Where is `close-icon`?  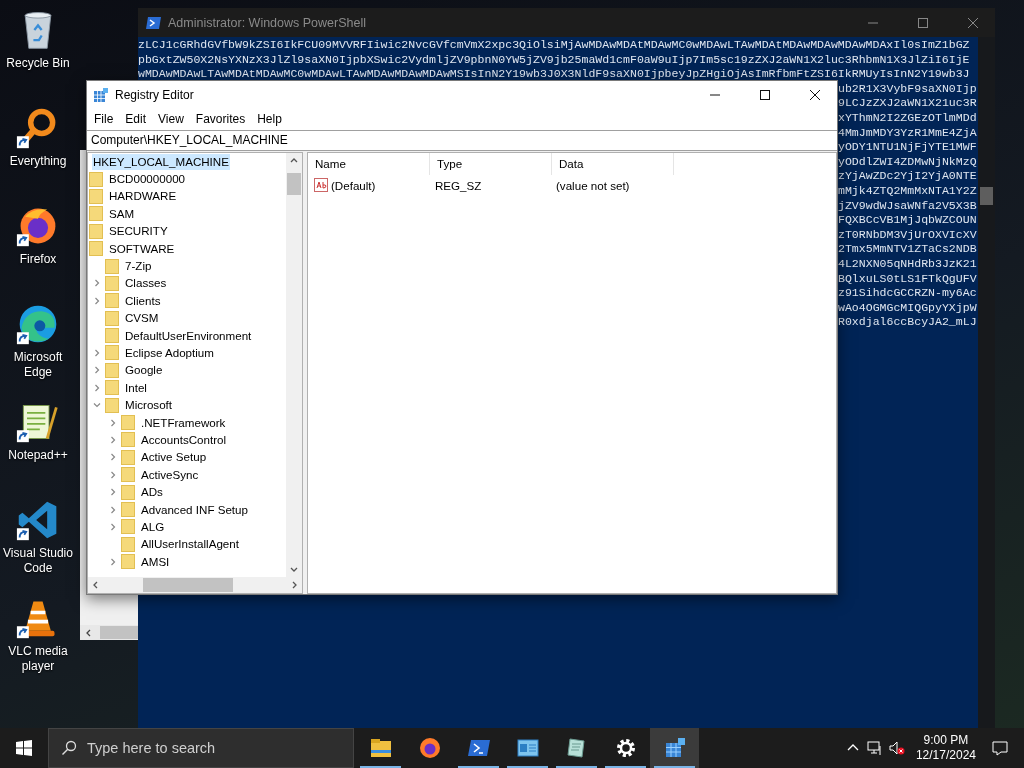 close-icon is located at coordinates (815, 94).